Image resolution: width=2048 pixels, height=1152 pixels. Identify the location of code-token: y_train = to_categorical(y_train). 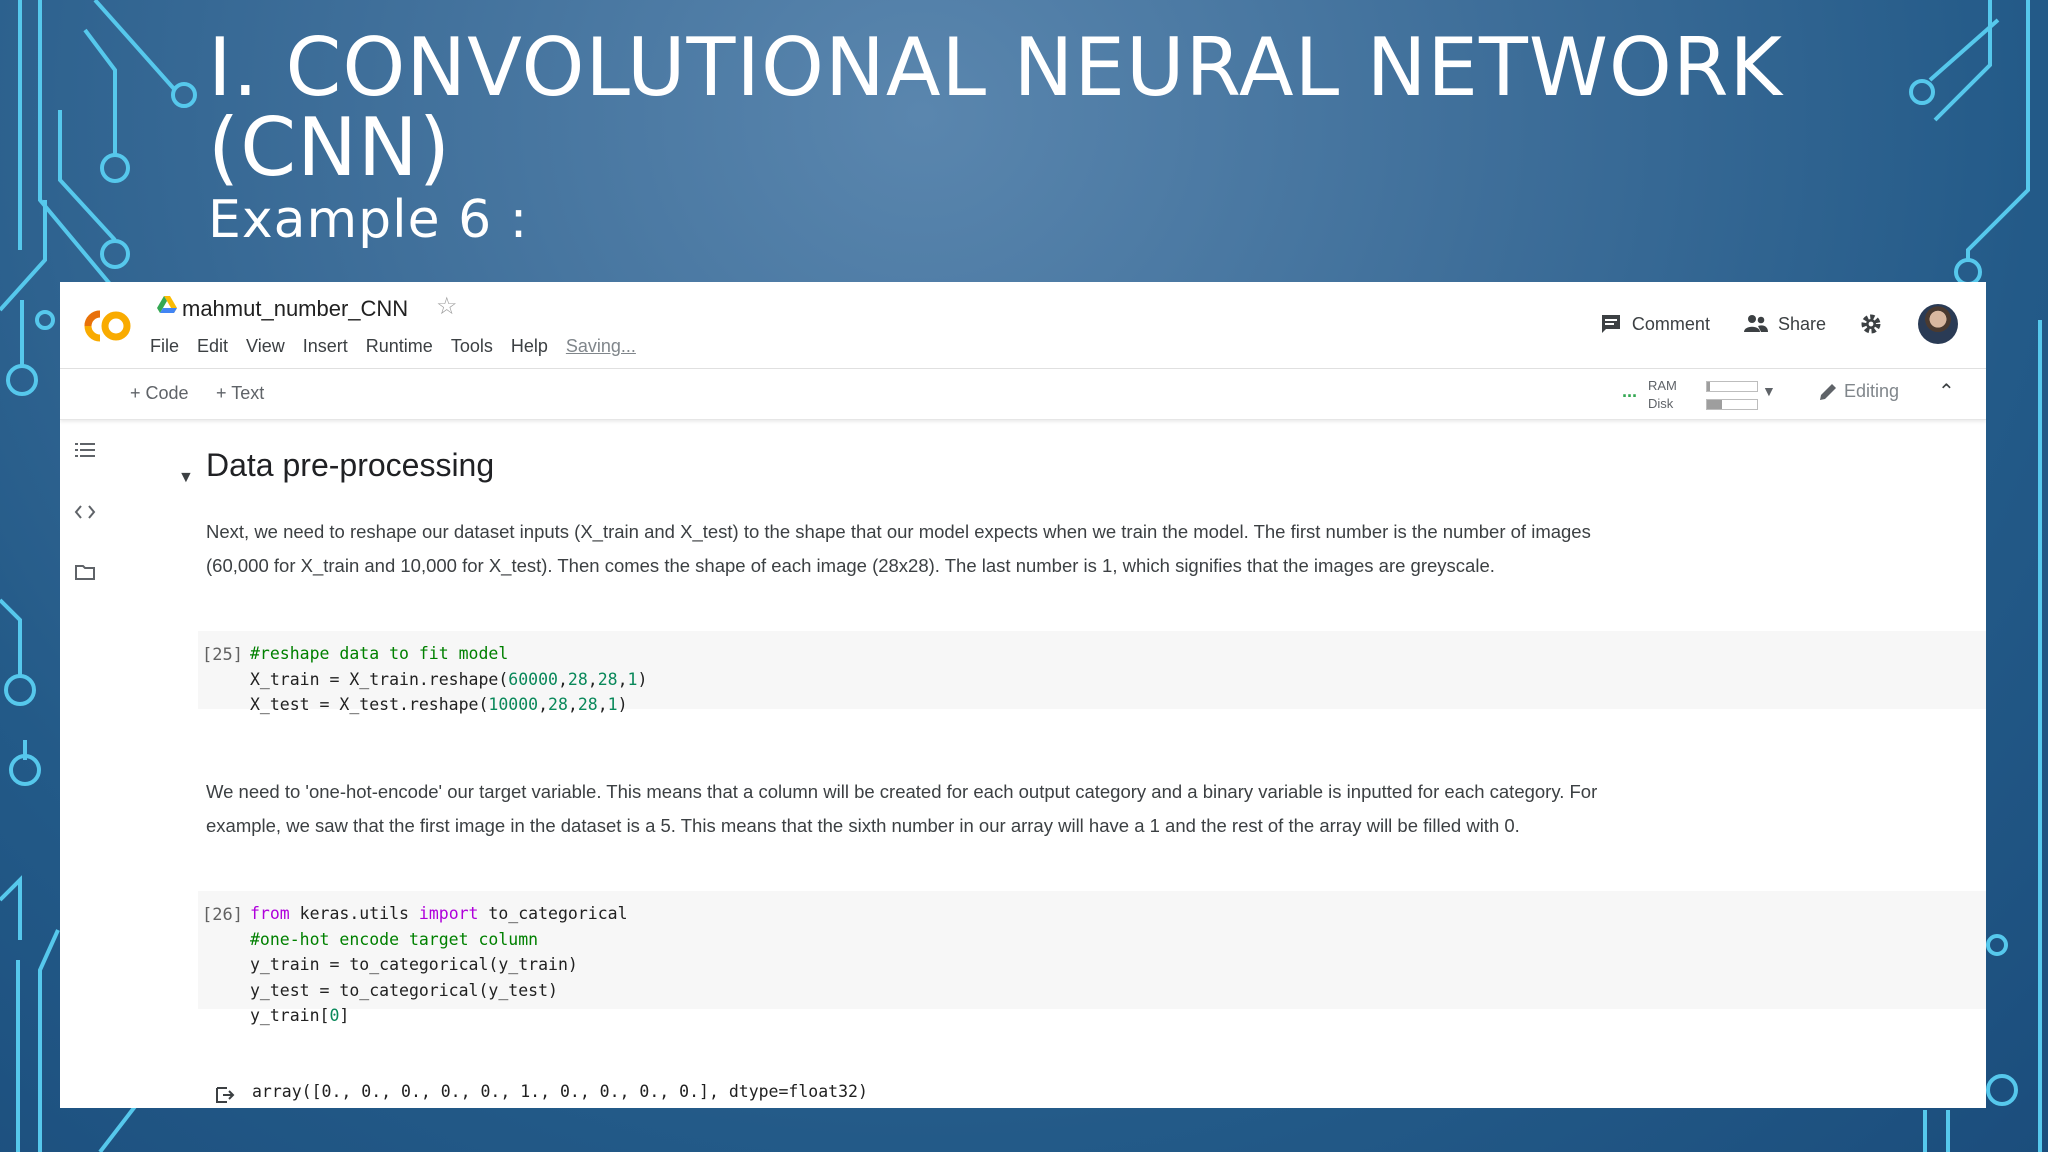
(414, 964).